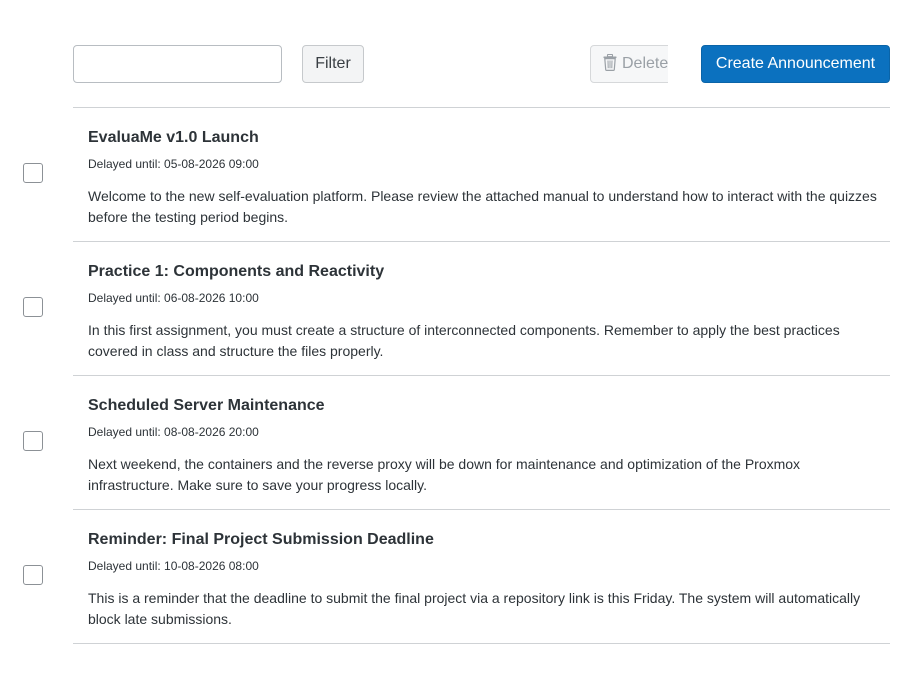 This screenshot has height=682, width=912. Describe the element at coordinates (173, 566) in the screenshot. I see `announcement-delayed-until: Delayed until: 10-08-2026 08:00` at that location.